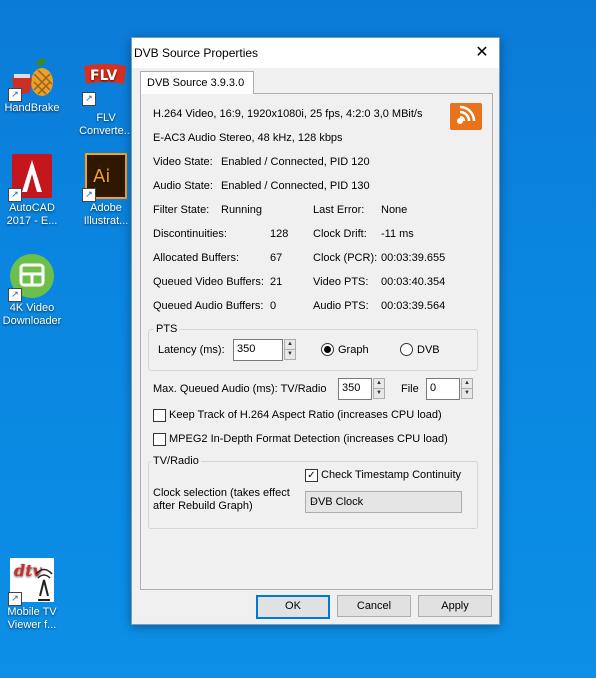 This screenshot has width=596, height=678. Describe the element at coordinates (353, 350) in the screenshot. I see `graph-radio-label: Graph` at that location.